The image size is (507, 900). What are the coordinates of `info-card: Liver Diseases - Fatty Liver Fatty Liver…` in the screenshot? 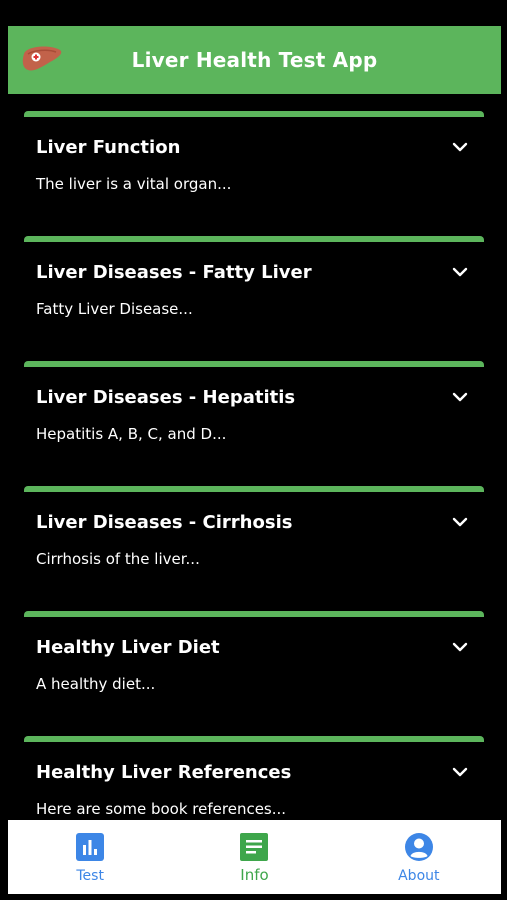 It's located at (254, 298).